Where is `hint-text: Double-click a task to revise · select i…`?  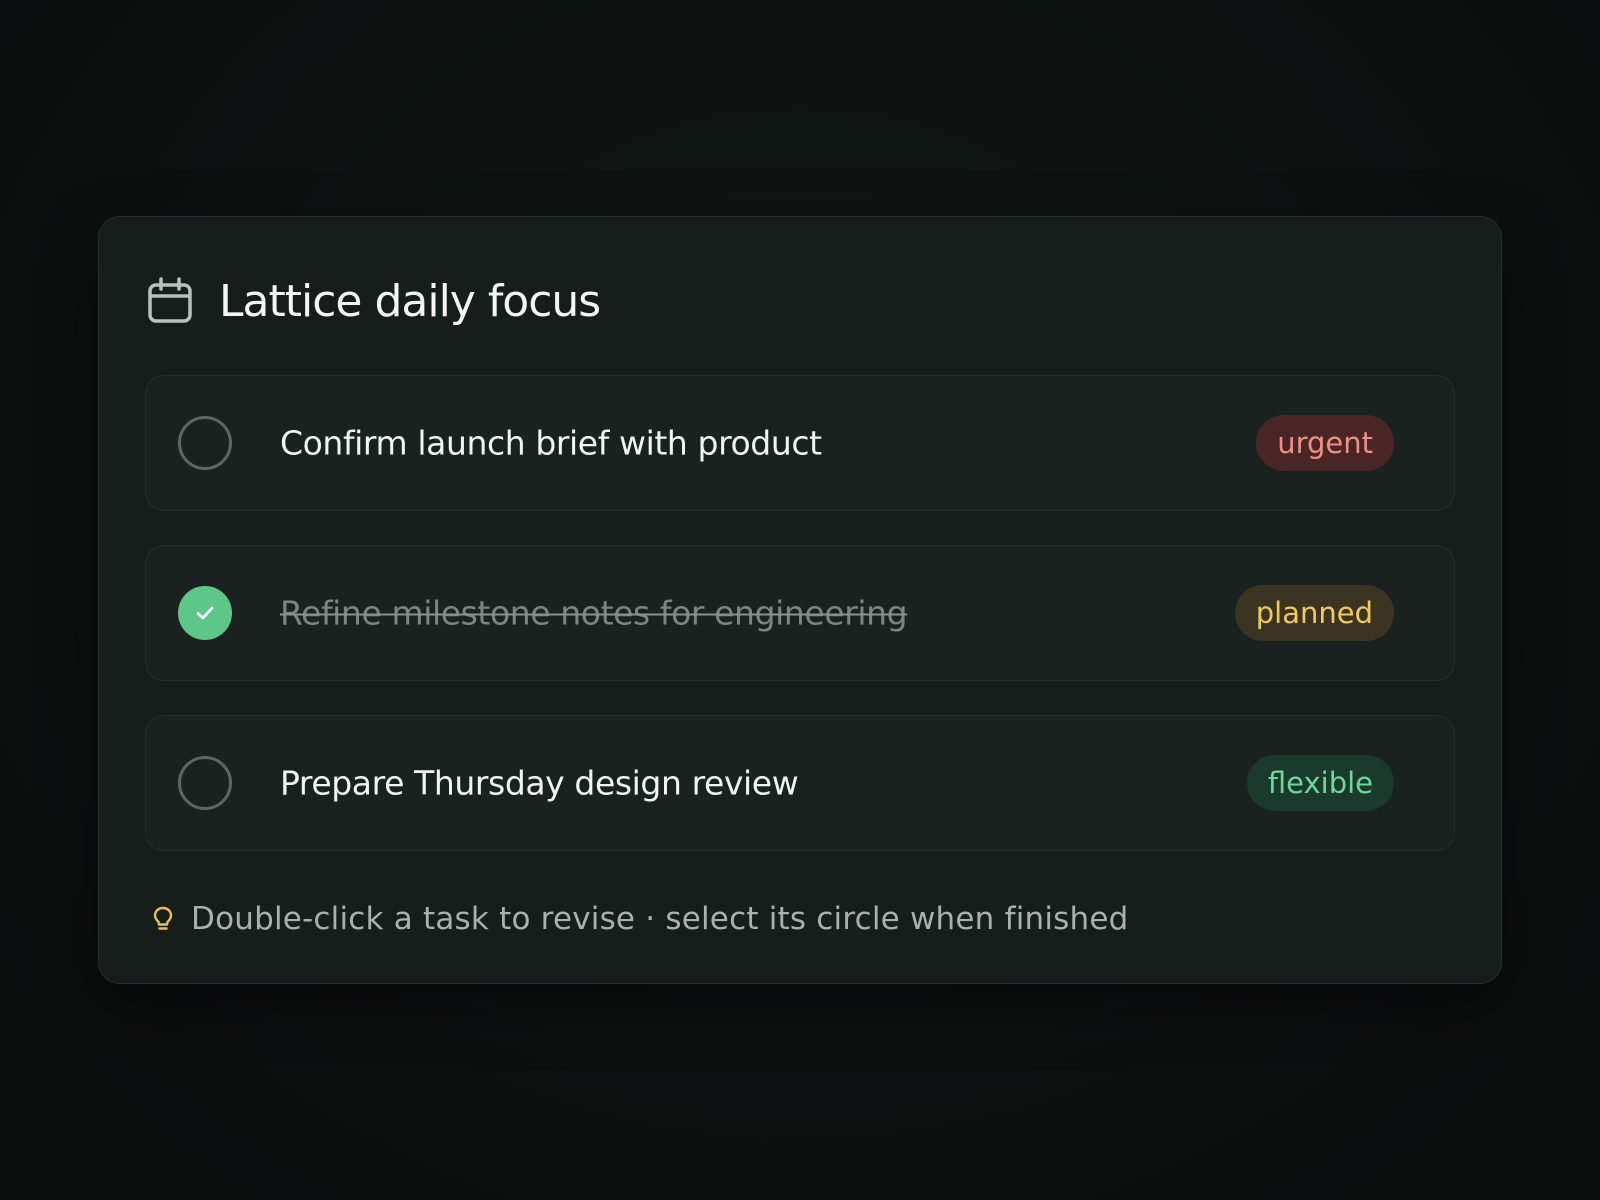
hint-text: Double-click a task to revise · select i… is located at coordinates (660, 919).